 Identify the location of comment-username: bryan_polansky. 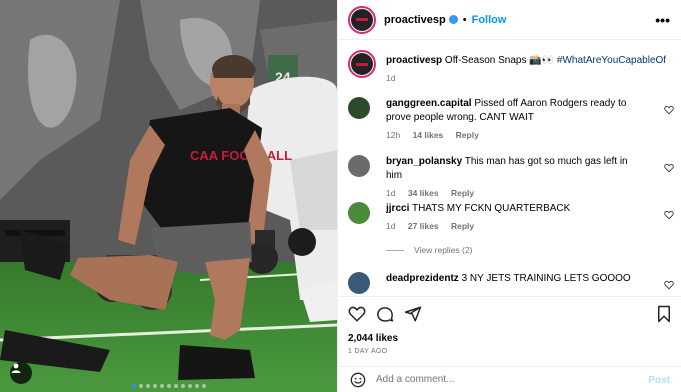
(424, 161).